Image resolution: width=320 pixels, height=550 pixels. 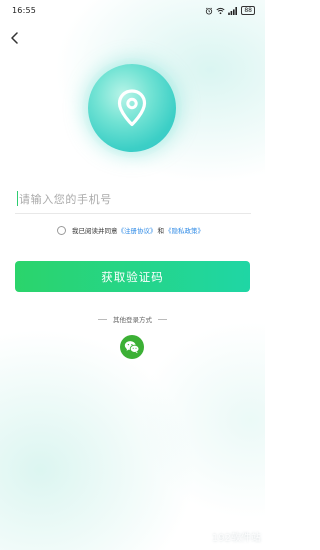 I want to click on divider-line-right, so click(x=162, y=319).